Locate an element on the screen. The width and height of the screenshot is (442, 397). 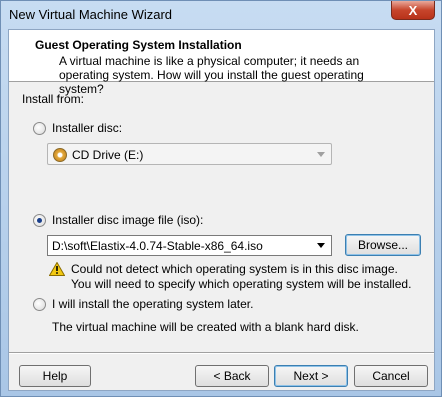
next-button: Next > is located at coordinates (311, 376).